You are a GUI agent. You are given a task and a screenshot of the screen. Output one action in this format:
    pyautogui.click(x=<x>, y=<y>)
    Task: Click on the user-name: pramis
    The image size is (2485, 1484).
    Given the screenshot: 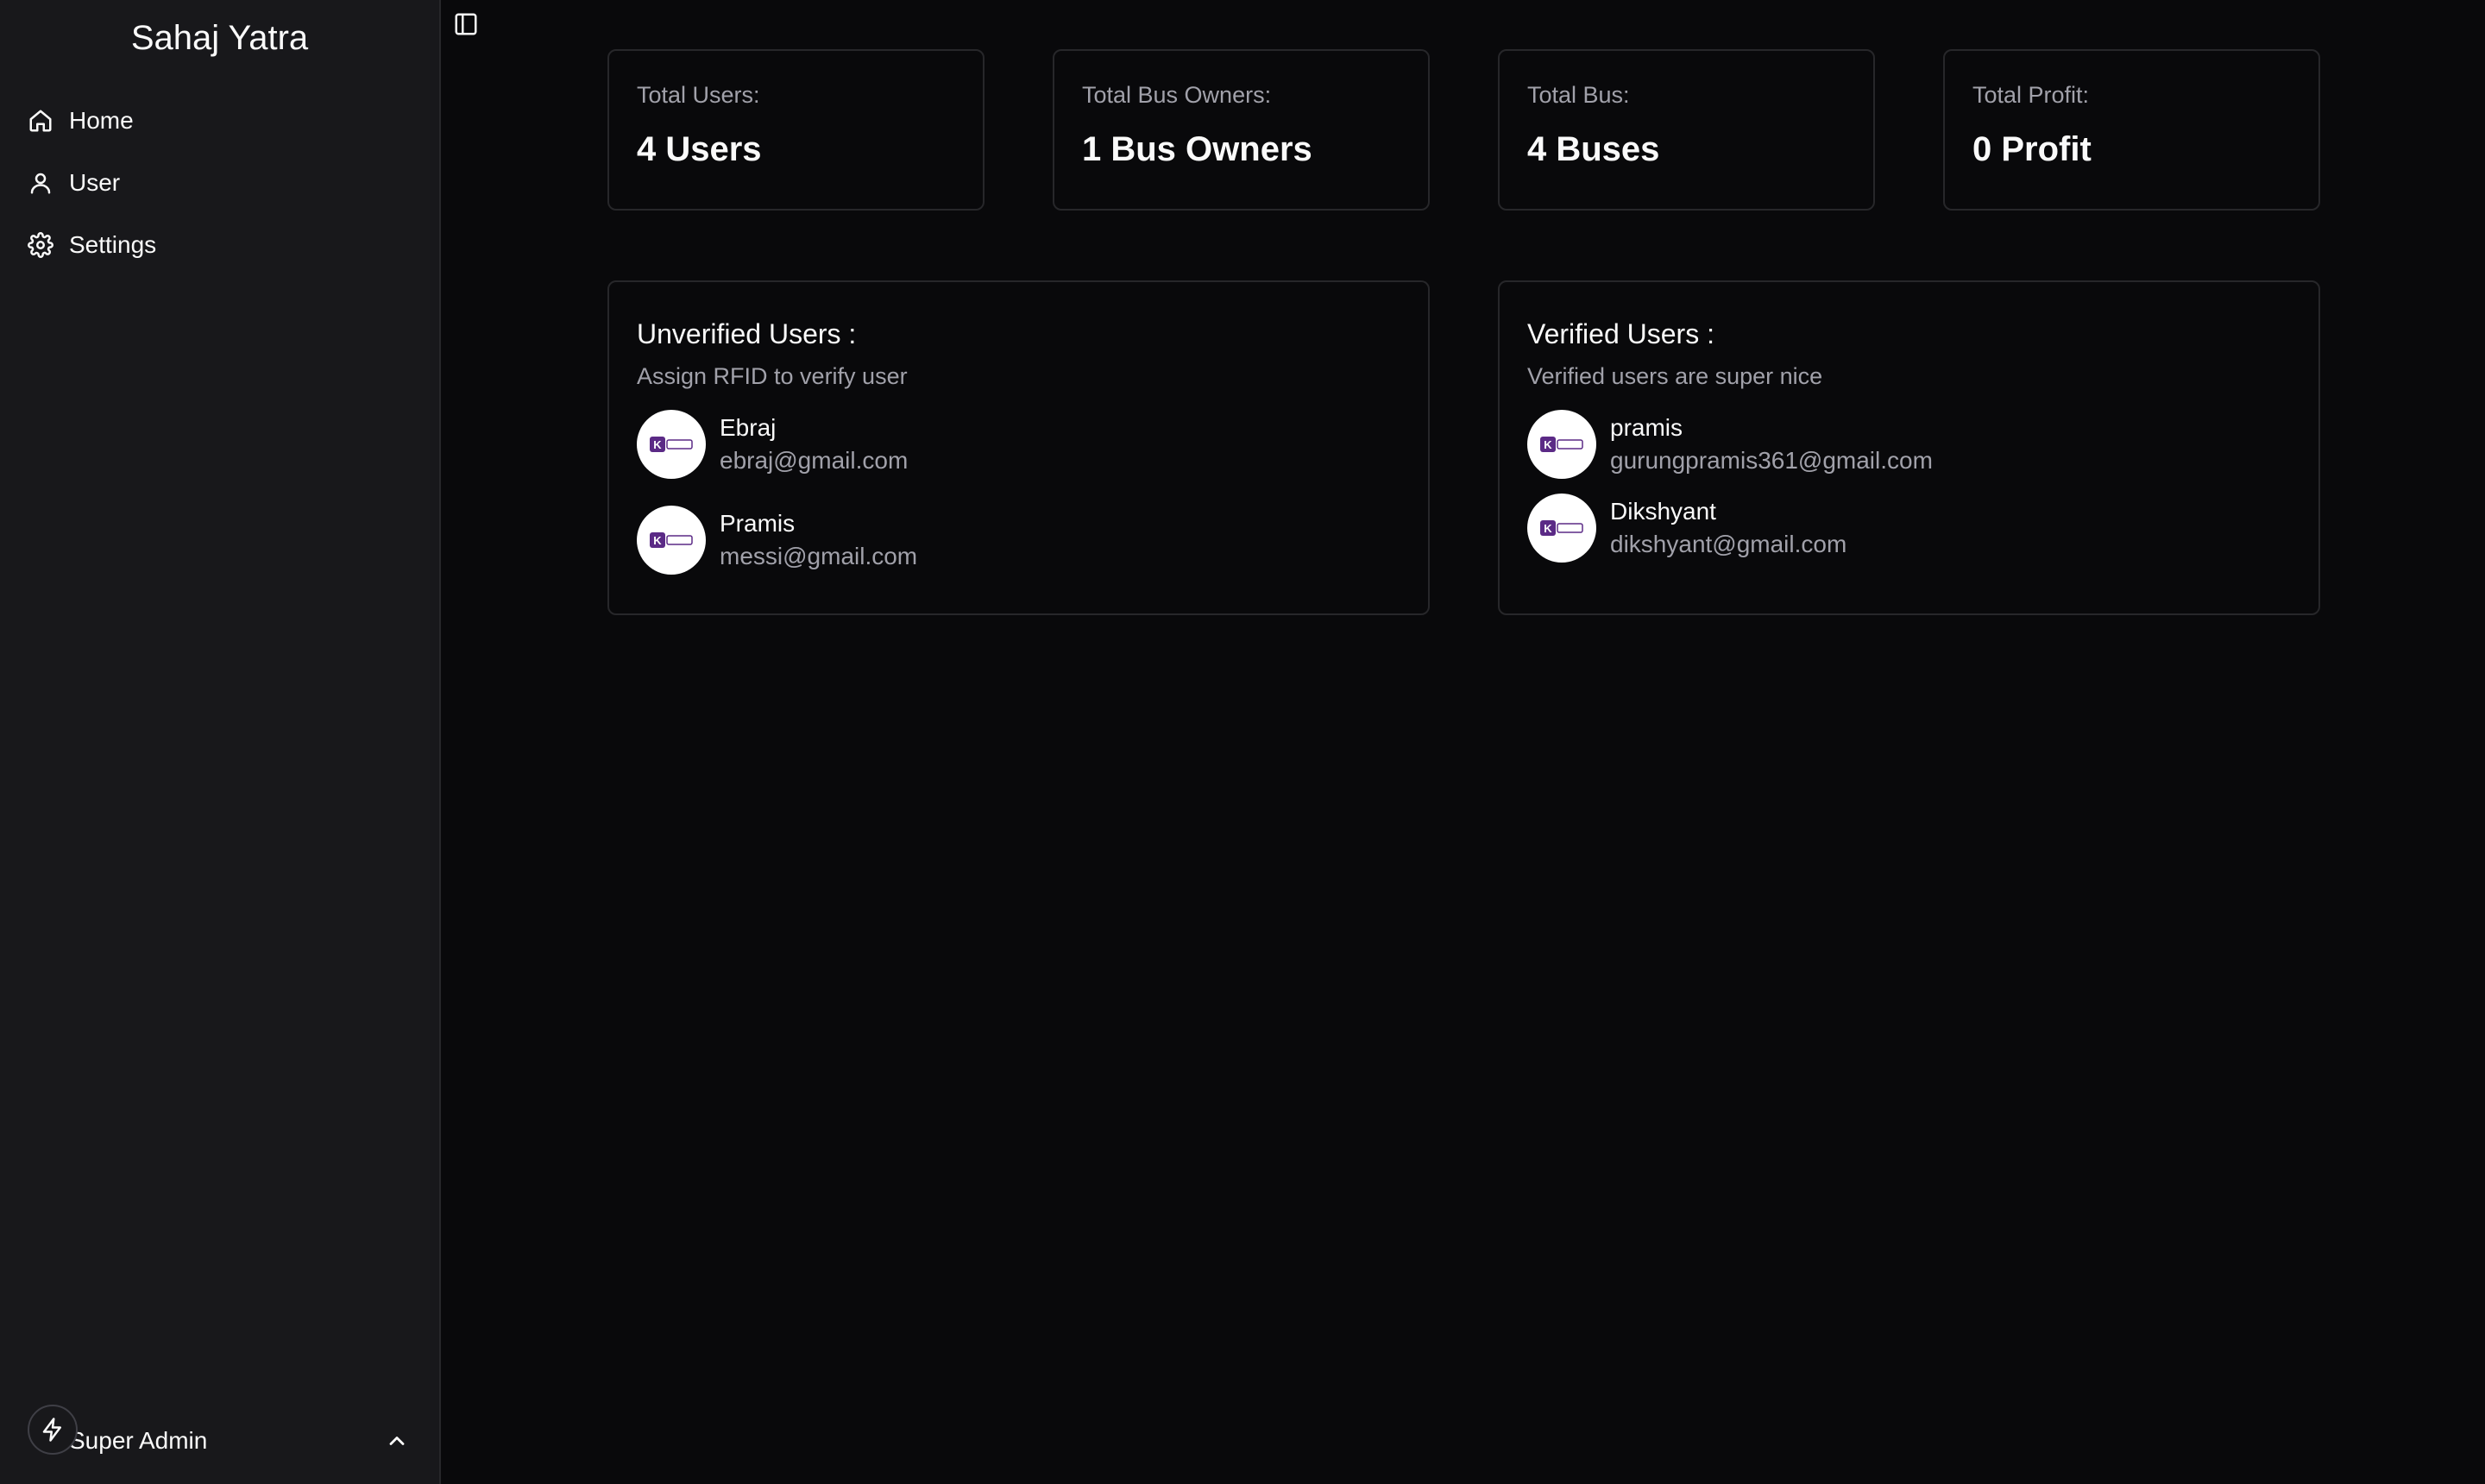 What is the action you would take?
    pyautogui.click(x=1646, y=427)
    